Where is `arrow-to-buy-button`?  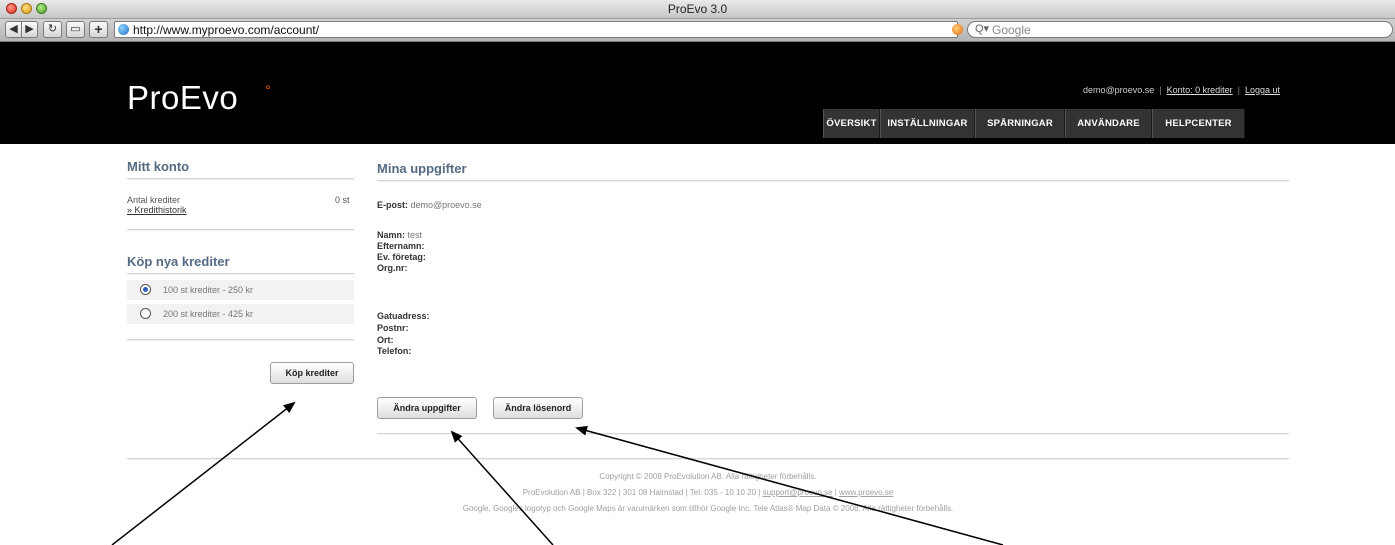 arrow-to-buy-button is located at coordinates (203, 473).